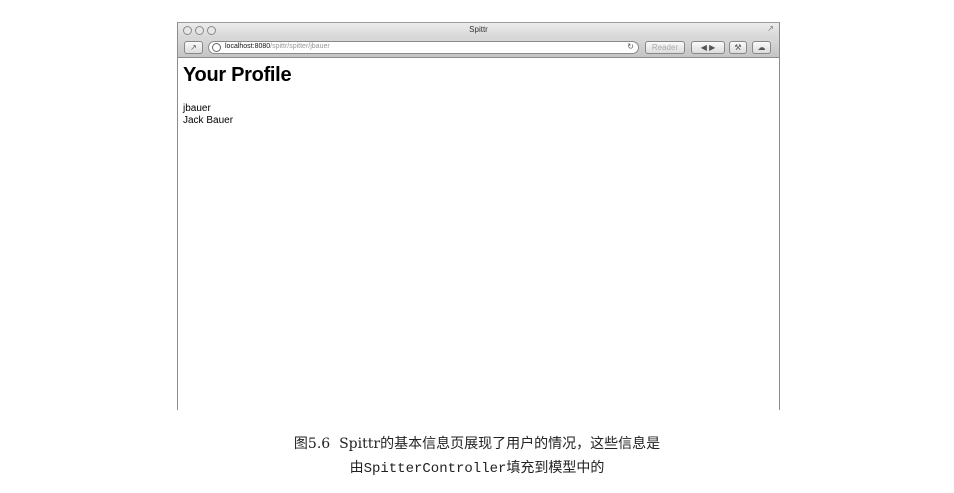 The height and width of the screenshot is (493, 954). I want to click on profile-full-name: Jack Bauer, so click(208, 120).